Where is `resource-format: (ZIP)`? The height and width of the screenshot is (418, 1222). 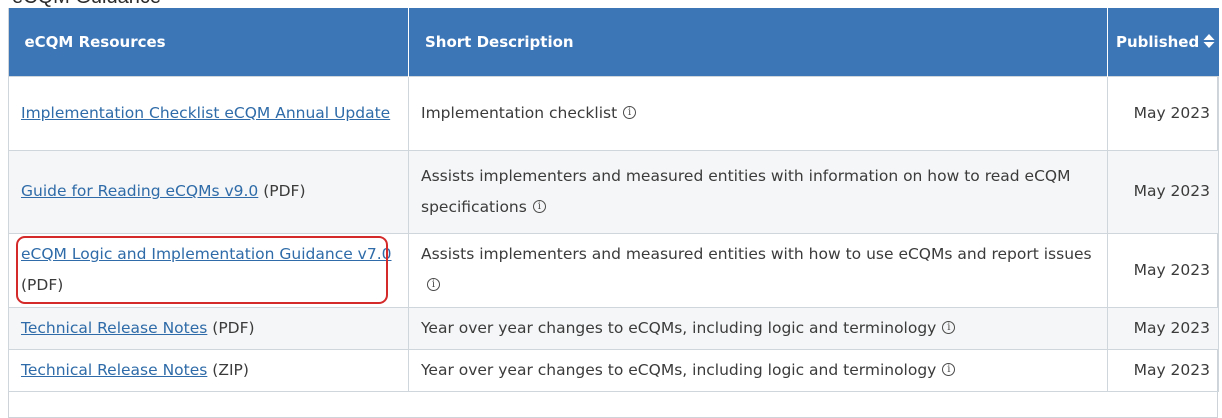
resource-format: (ZIP) is located at coordinates (228, 369).